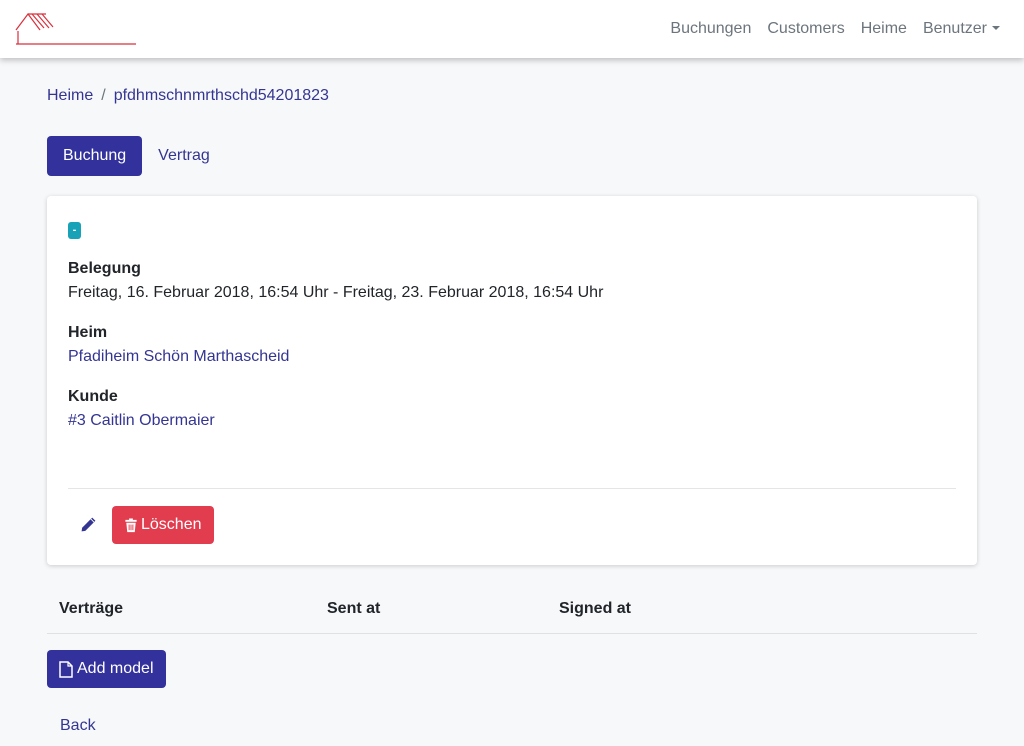 The width and height of the screenshot is (1024, 746). I want to click on status-badge: -, so click(74, 230).